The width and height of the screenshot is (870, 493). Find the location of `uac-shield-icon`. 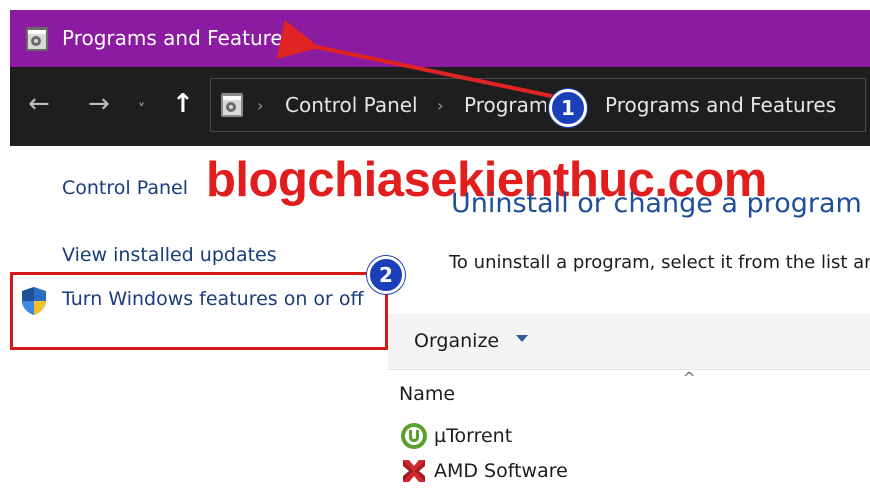

uac-shield-icon is located at coordinates (34, 301).